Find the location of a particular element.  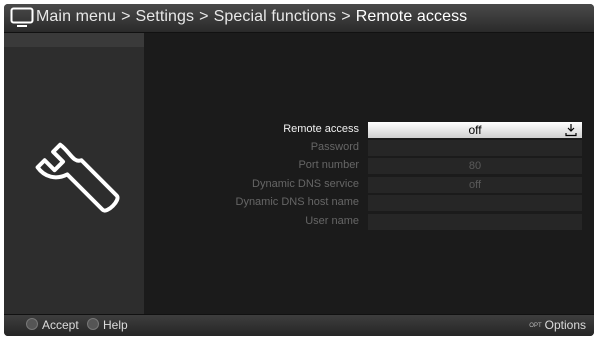

setting-label: Password is located at coordinates (334, 147).